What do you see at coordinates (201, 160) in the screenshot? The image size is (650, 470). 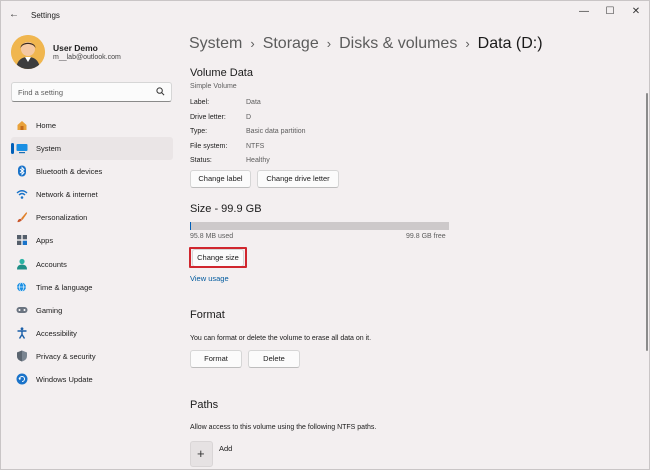 I see `status-label: Status:` at bounding box center [201, 160].